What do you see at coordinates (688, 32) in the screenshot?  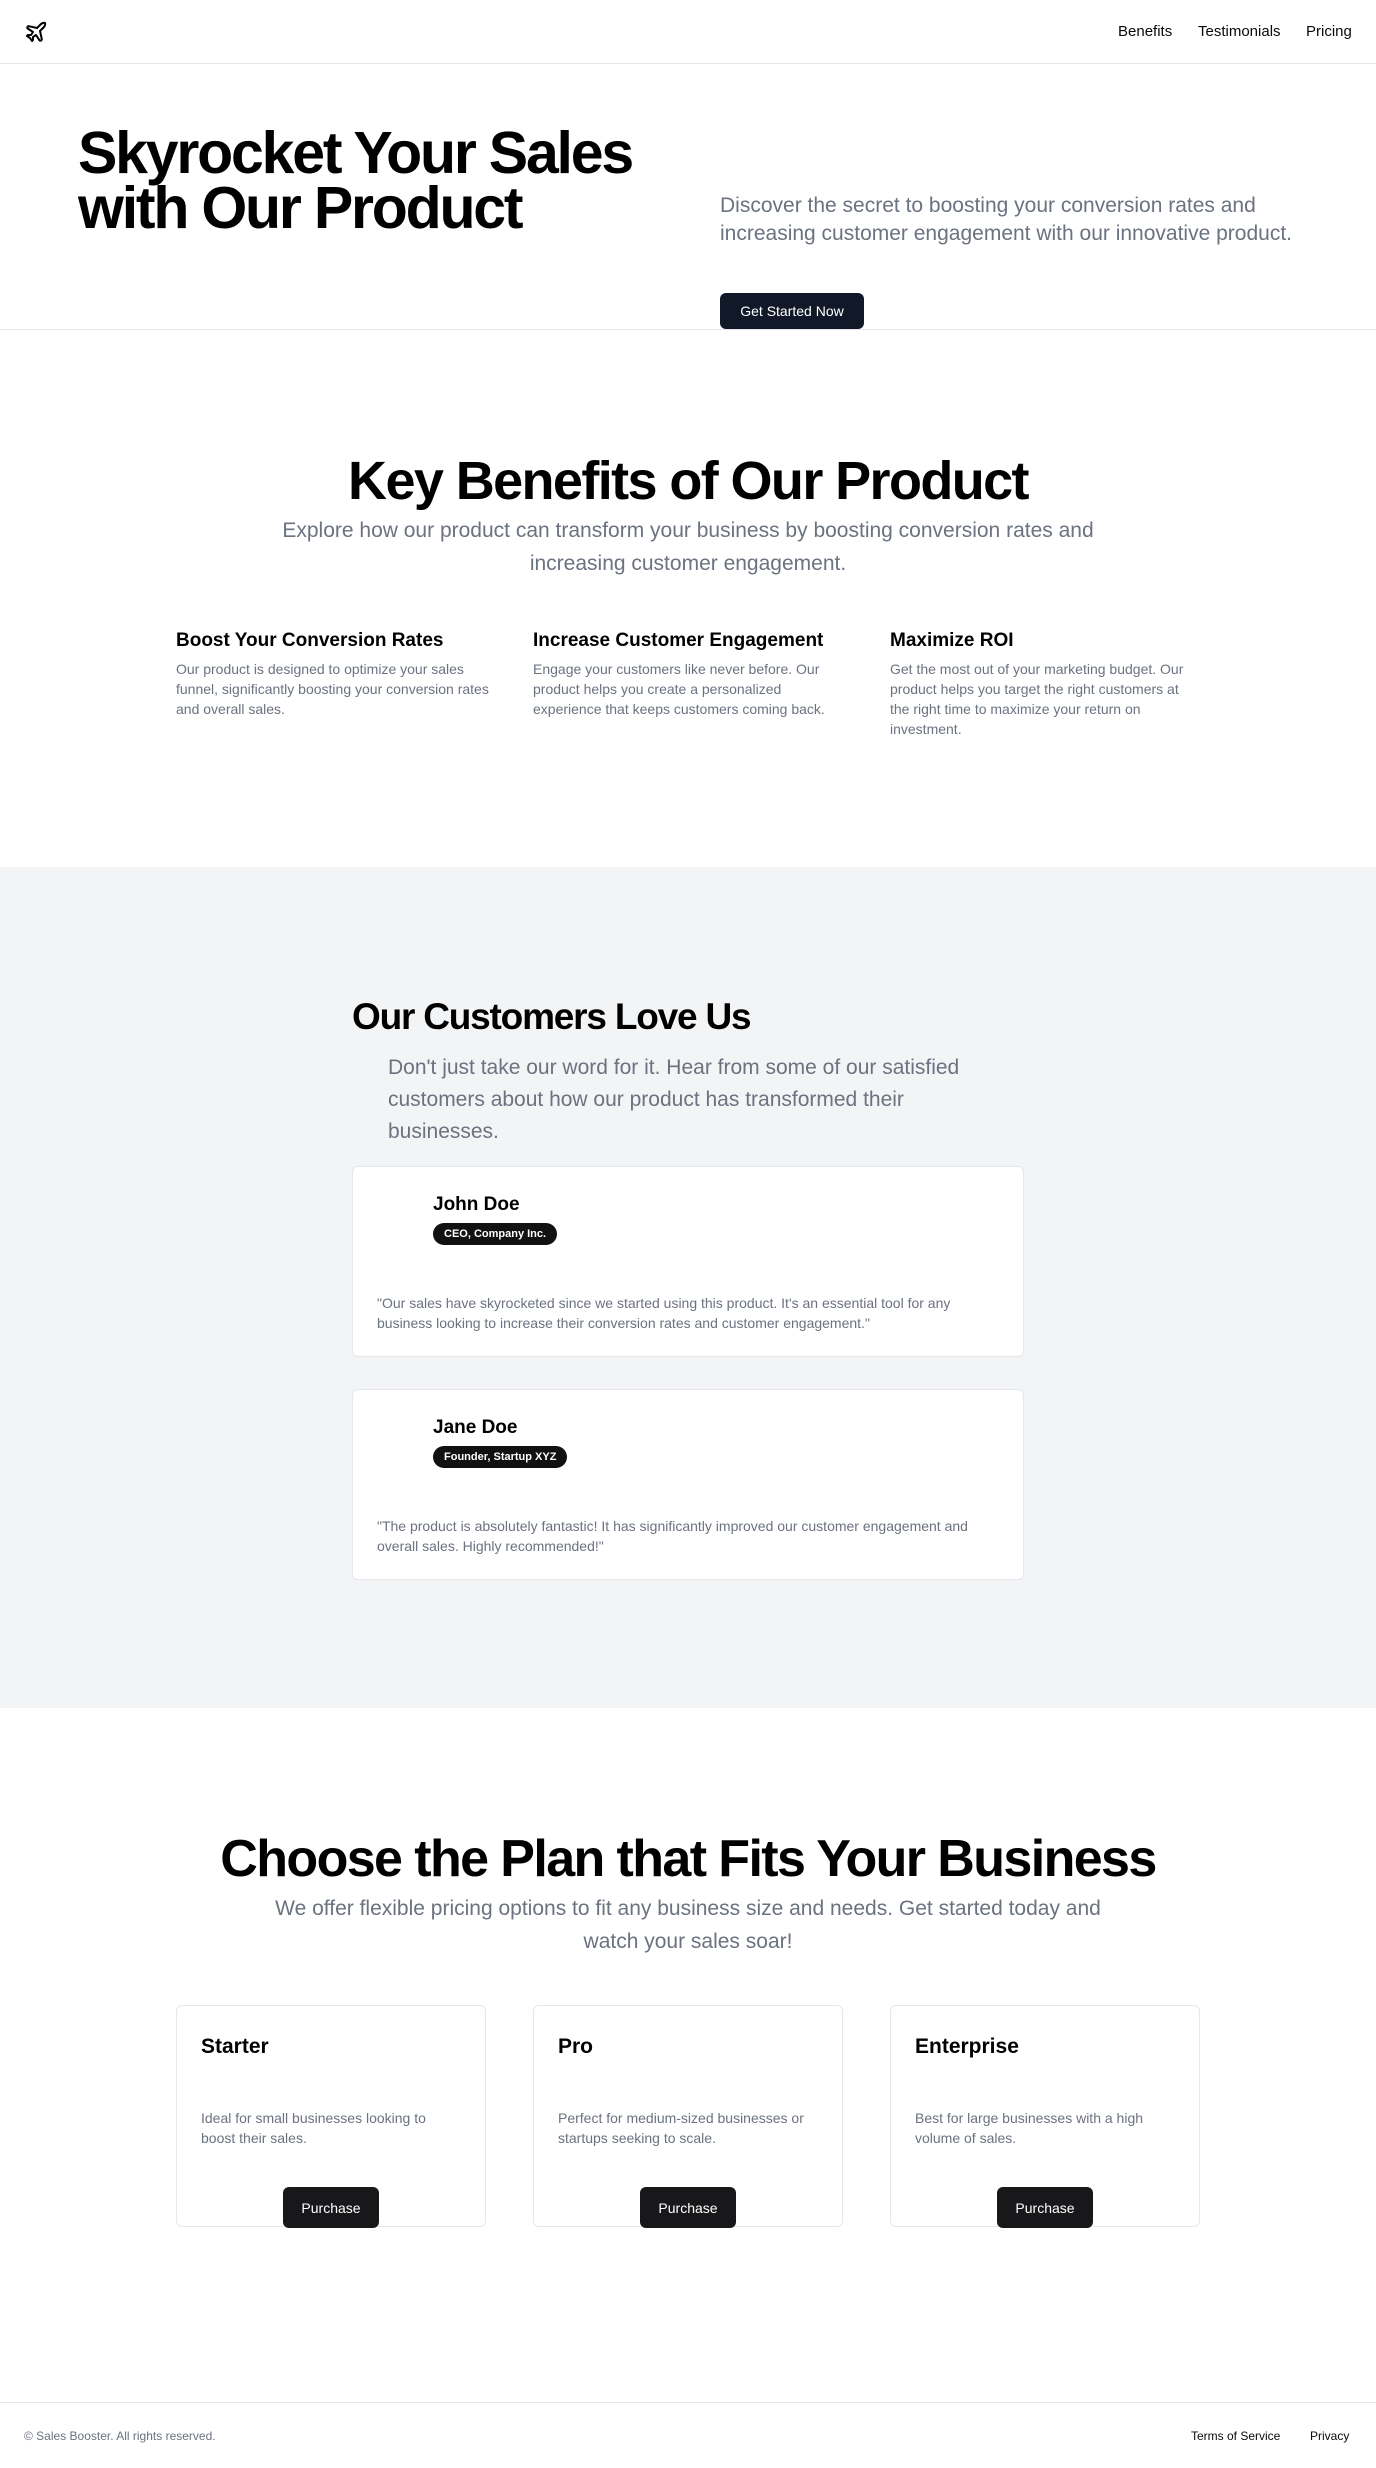 I see `site-header: Benefits Testimonials Pricing` at bounding box center [688, 32].